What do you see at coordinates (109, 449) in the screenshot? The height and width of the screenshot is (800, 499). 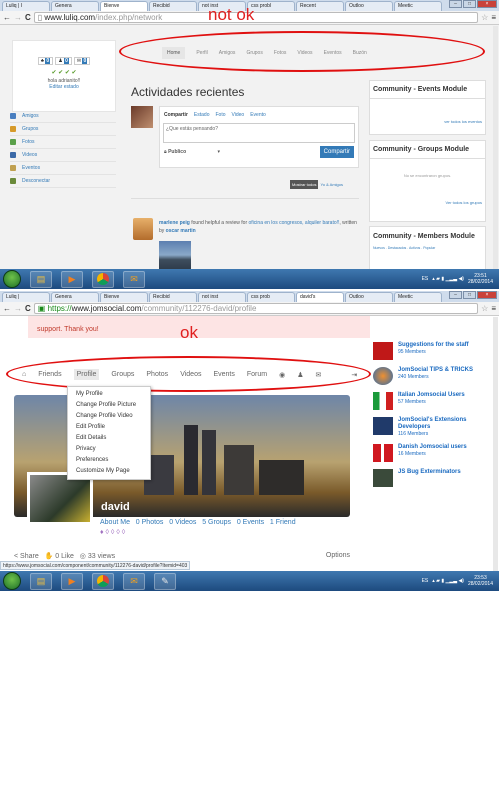 I see `menu-item-privacy: Privacy` at bounding box center [109, 449].